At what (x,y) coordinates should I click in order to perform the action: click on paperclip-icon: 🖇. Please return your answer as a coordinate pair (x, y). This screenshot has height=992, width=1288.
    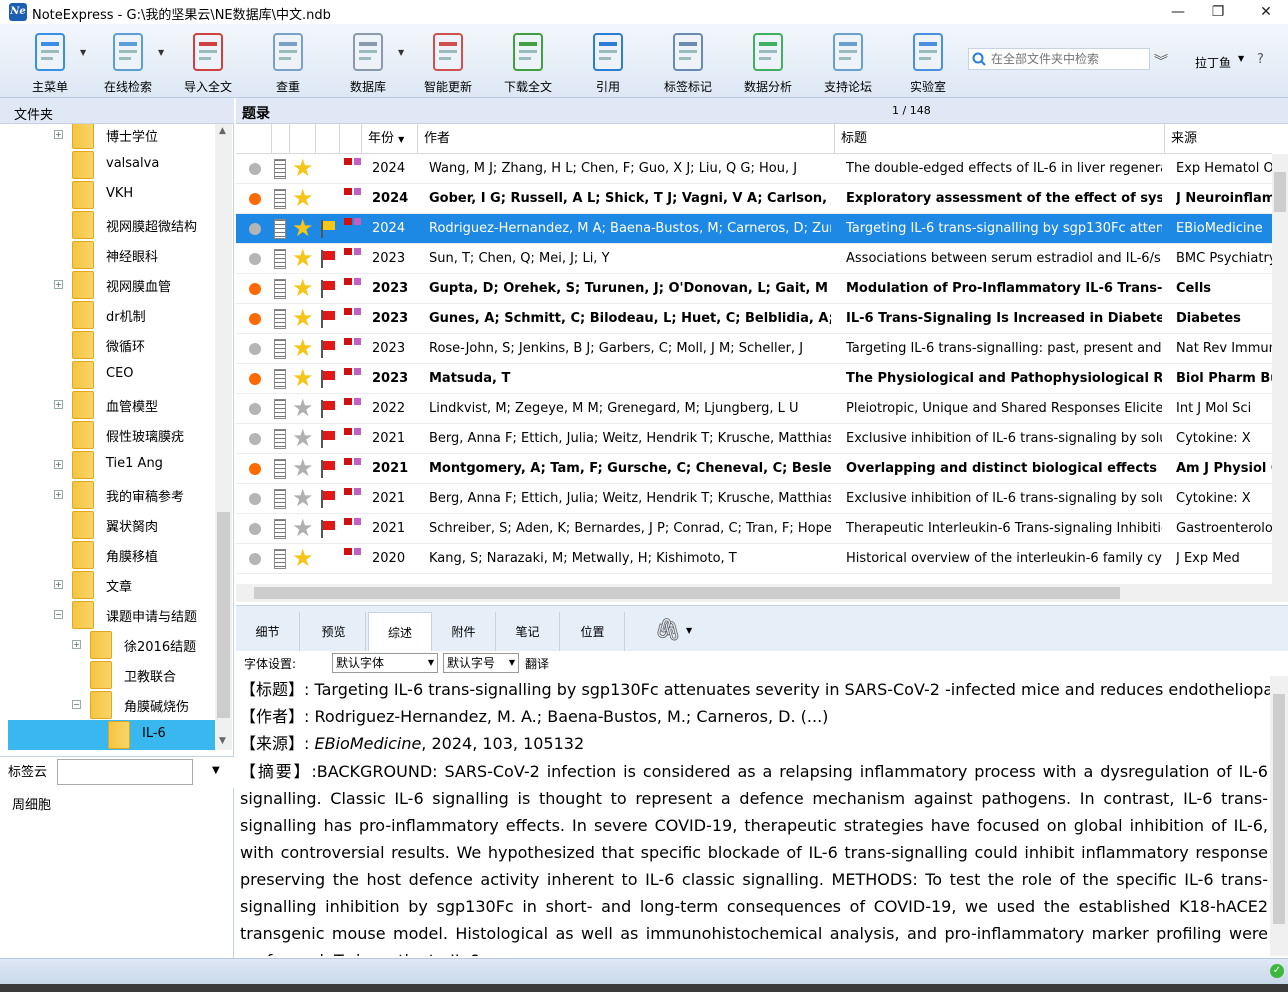
    Looking at the image, I should click on (668, 630).